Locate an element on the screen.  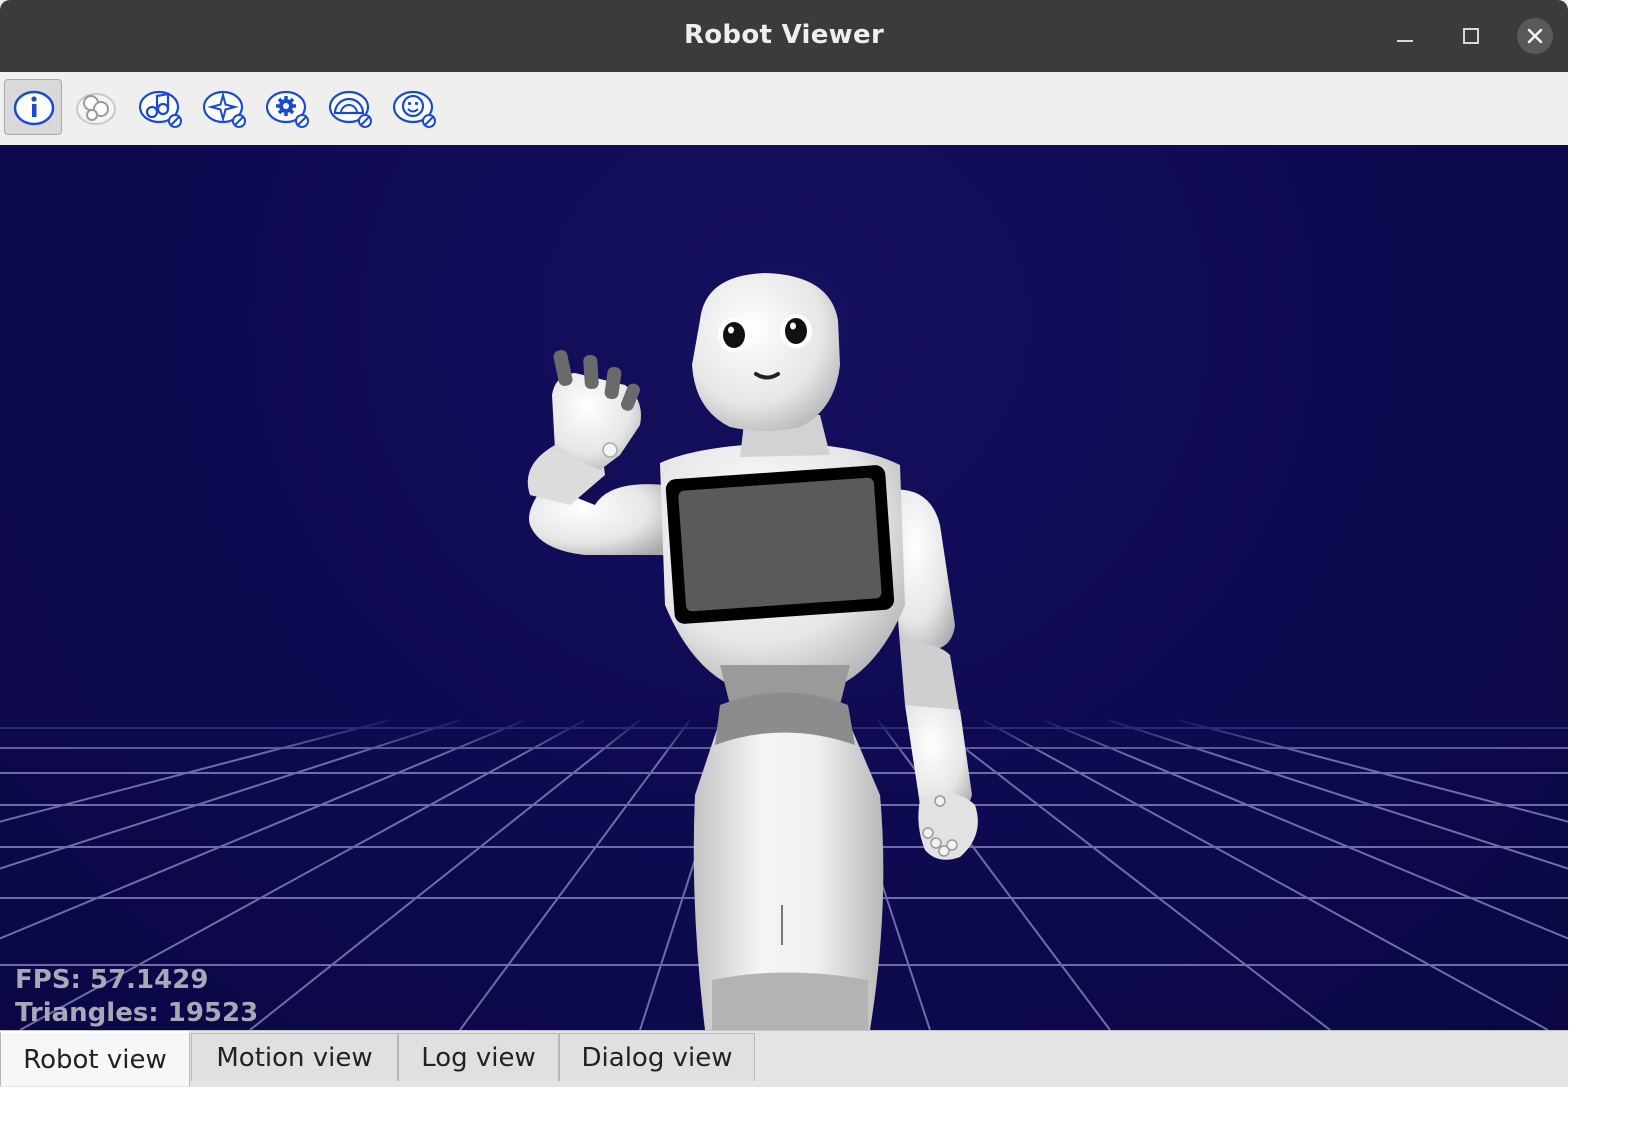
sparkle-button is located at coordinates (223, 107).